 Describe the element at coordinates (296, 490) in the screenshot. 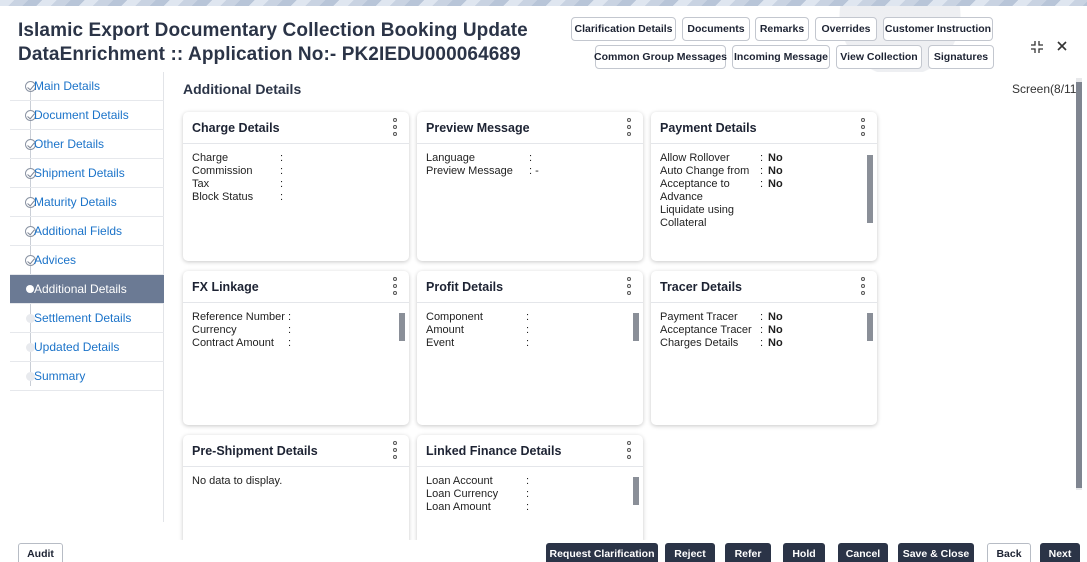

I see `pre-shipment-details-card: Pre-Shipment Details No data to display.` at that location.